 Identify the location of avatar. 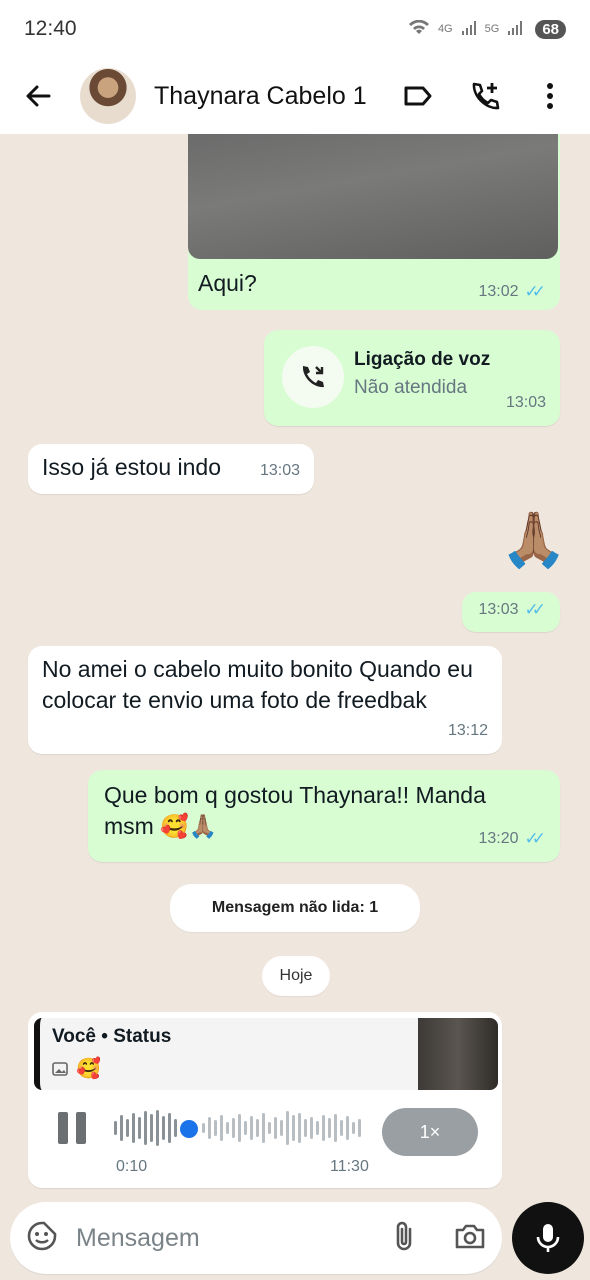
(108, 96).